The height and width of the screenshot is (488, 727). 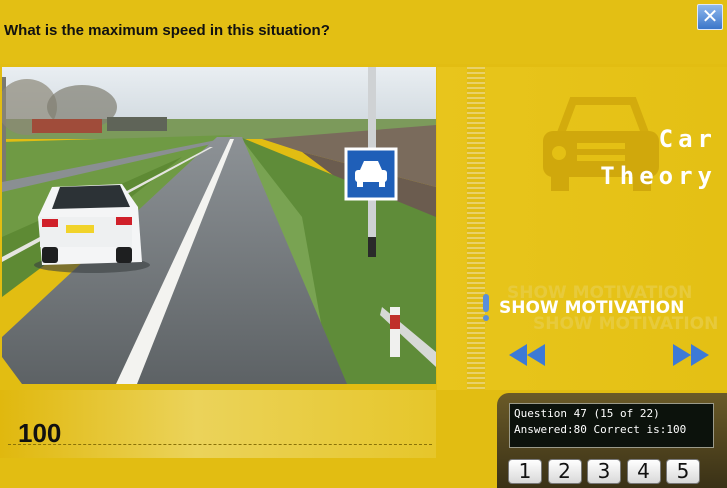 I want to click on fast-forward-icon, so click(x=690, y=355).